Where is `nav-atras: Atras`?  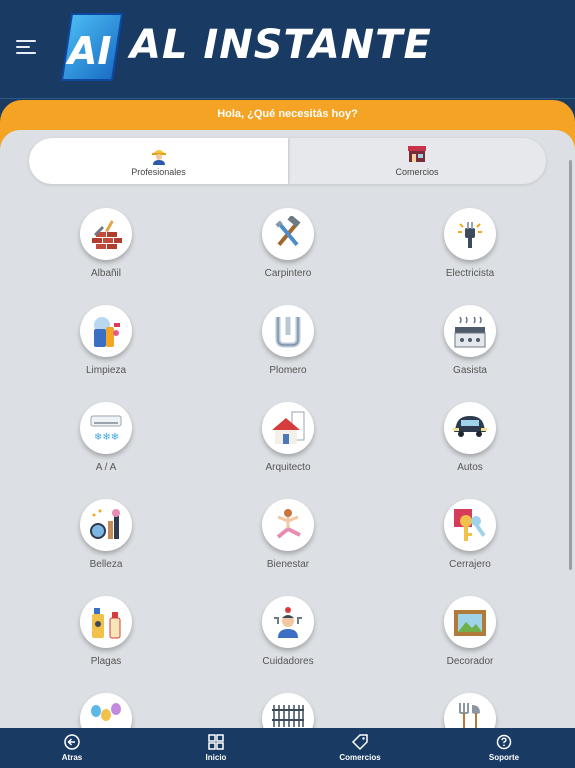
nav-atras: Atras is located at coordinates (72, 748).